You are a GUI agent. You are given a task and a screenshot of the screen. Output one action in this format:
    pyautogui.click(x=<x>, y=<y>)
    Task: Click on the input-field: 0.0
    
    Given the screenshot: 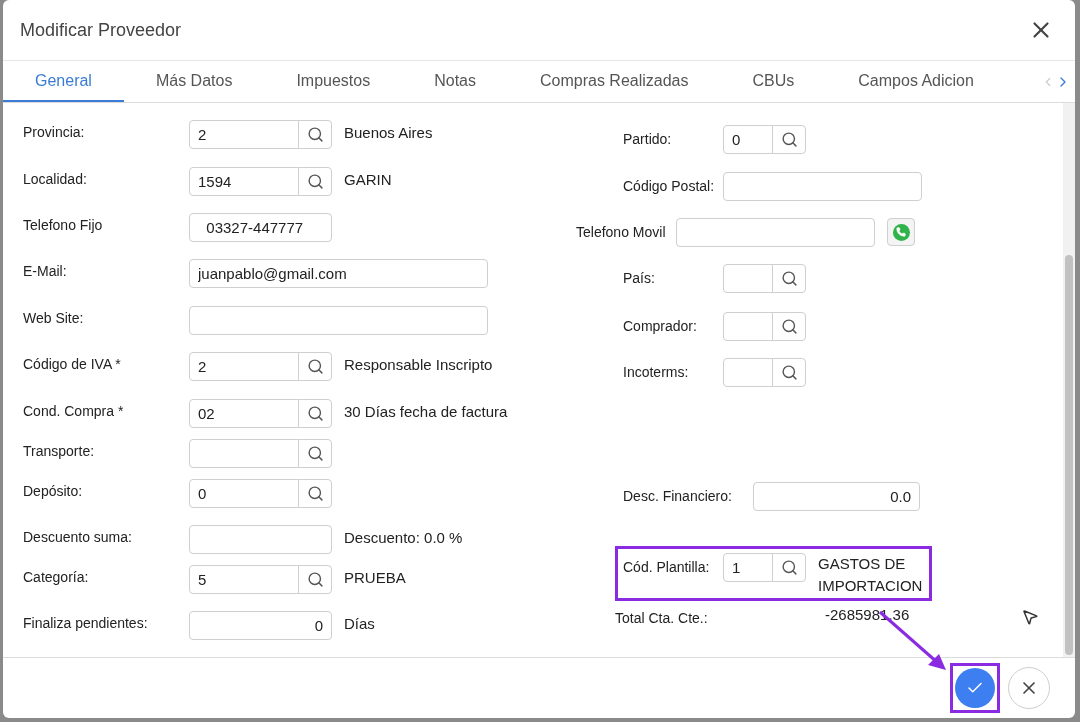 What is the action you would take?
    pyautogui.click(x=836, y=496)
    